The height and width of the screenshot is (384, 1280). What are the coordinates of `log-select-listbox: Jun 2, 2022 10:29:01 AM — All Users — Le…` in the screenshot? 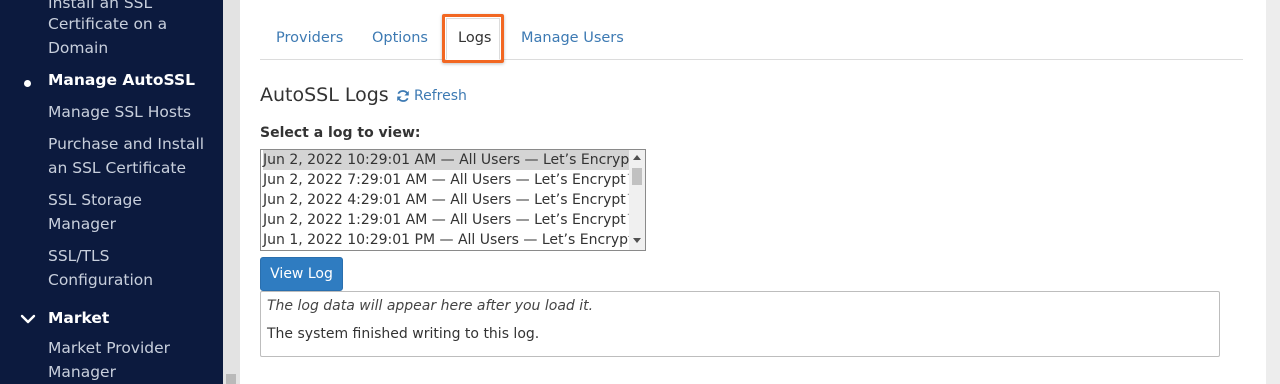 It's located at (453, 200).